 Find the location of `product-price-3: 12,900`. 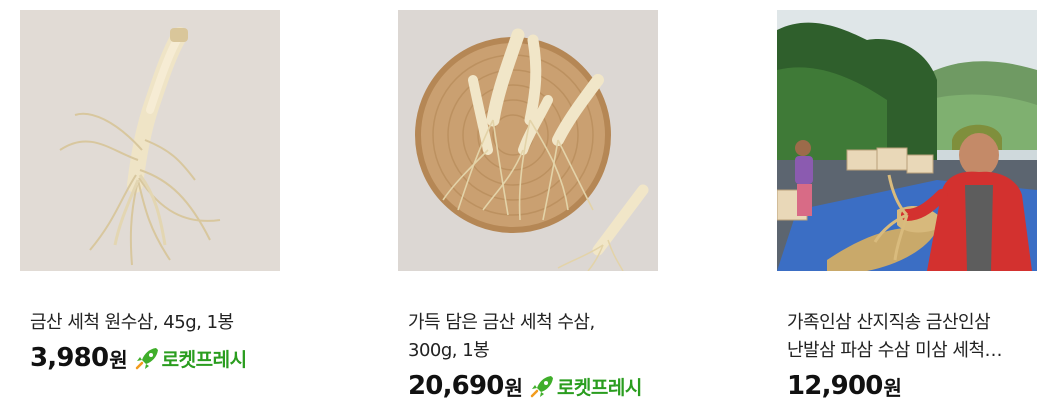

product-price-3: 12,900 is located at coordinates (835, 386).